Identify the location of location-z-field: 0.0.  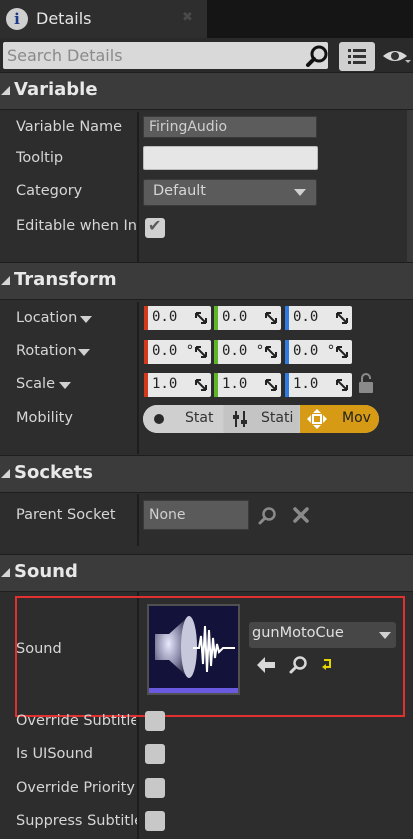
(318, 318).